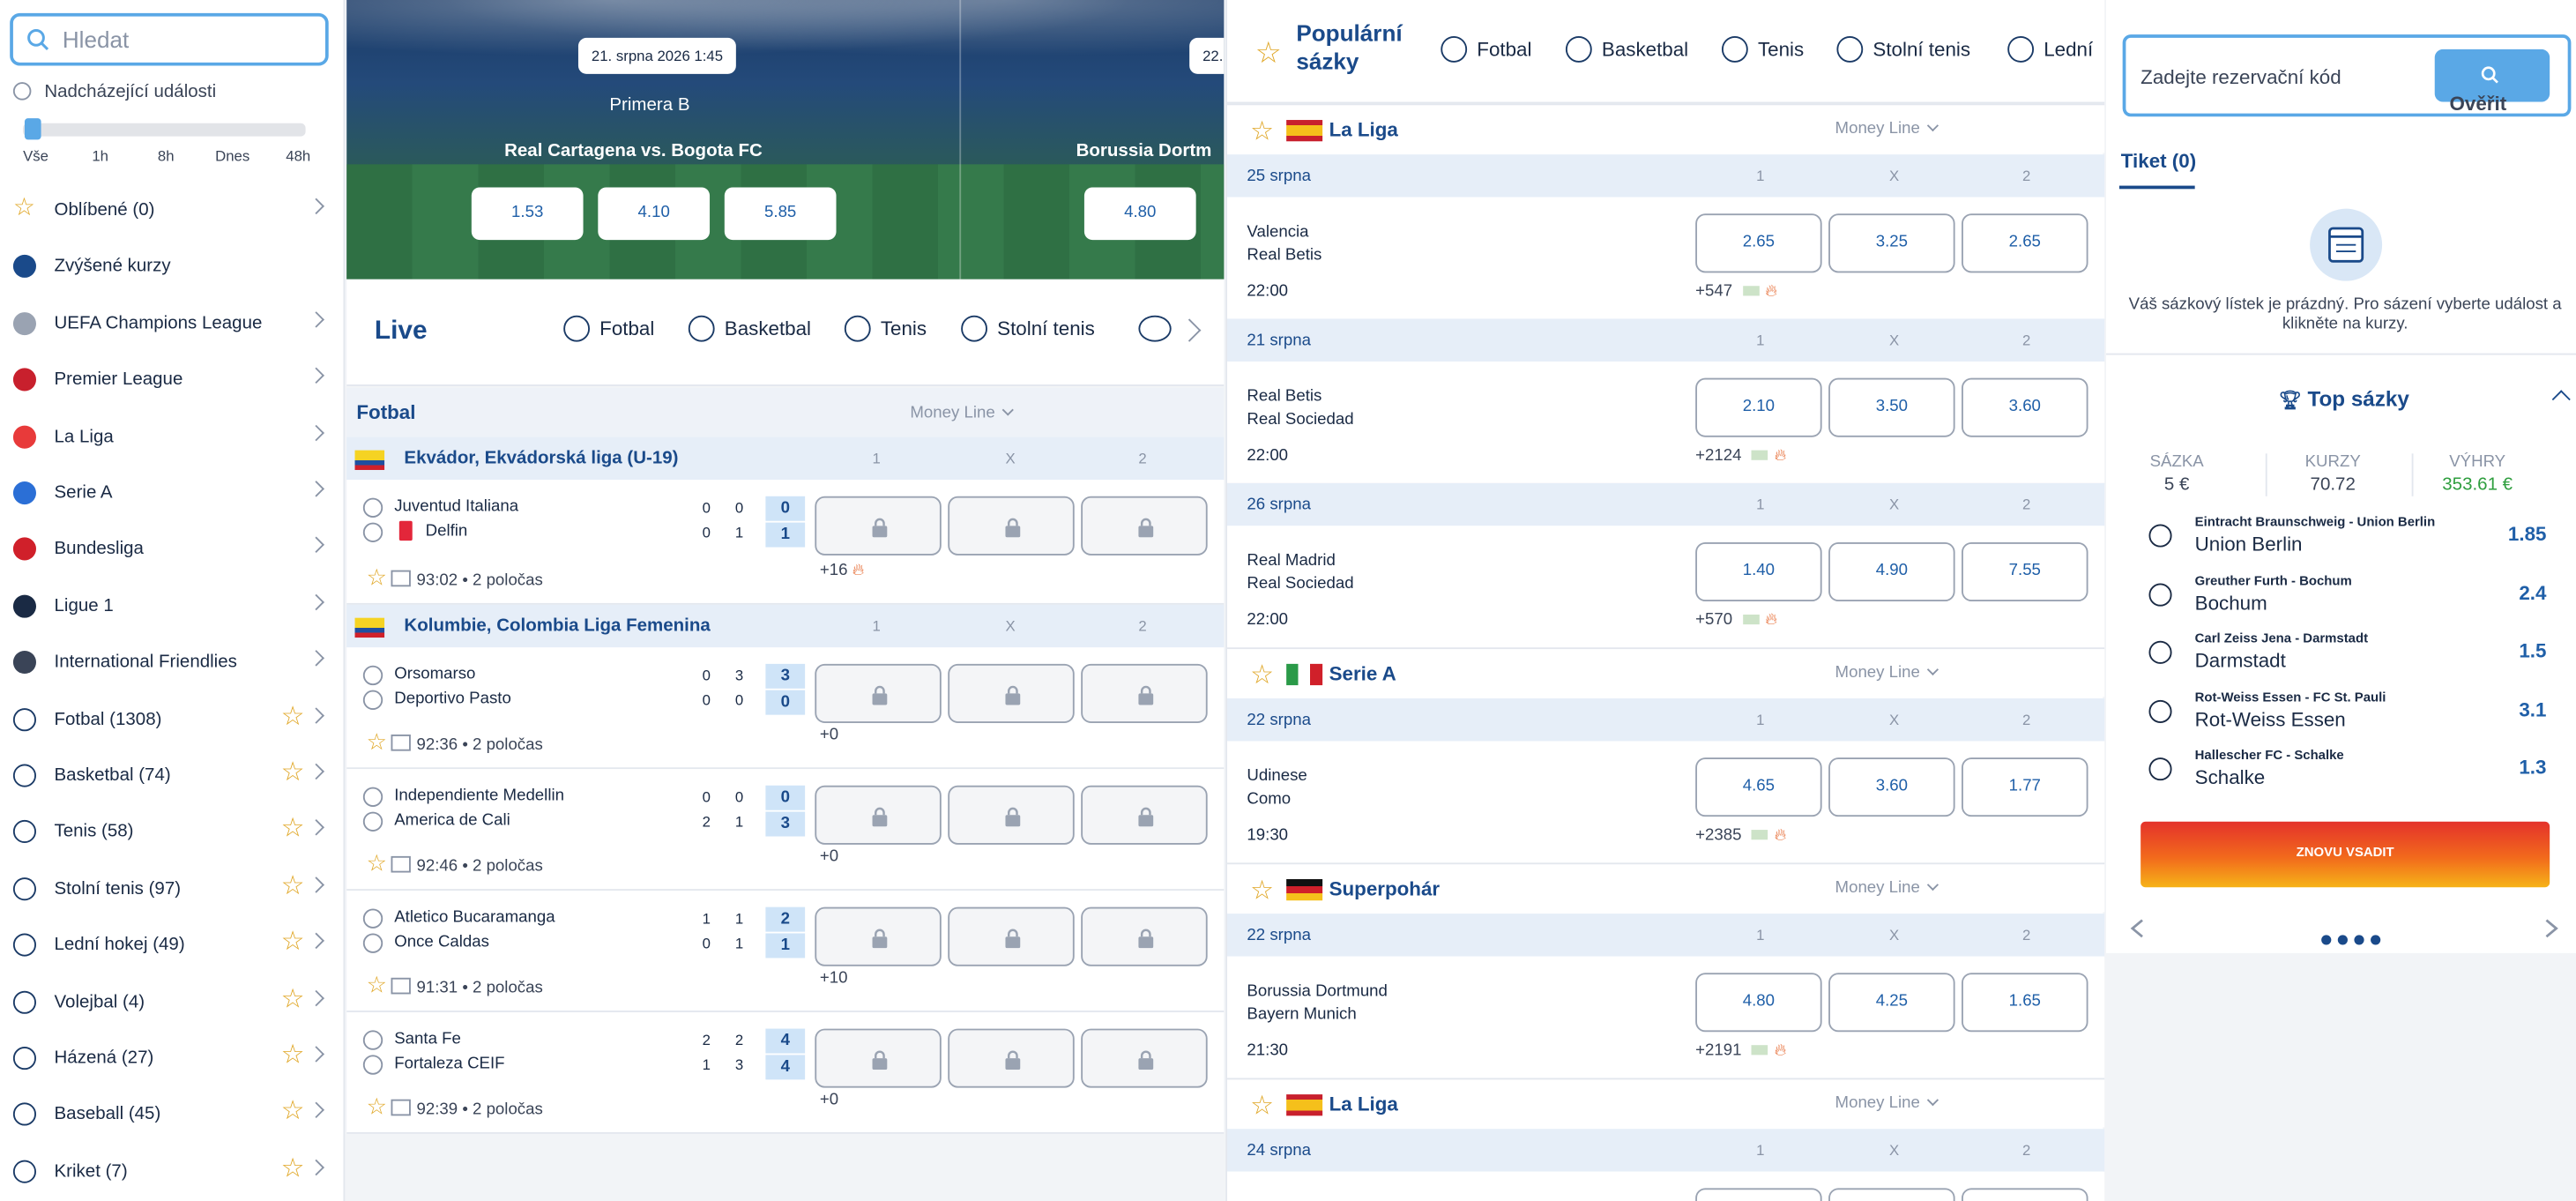 The height and width of the screenshot is (1201, 2576). I want to click on league-group-header: ☆ Superpohár Money Line, so click(1666, 887).